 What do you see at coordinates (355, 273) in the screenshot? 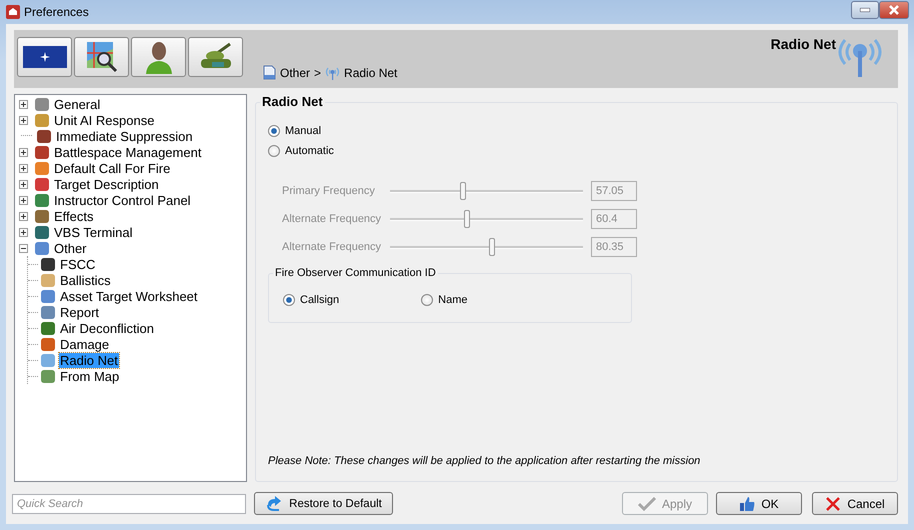
I see `group-title: Fire Observer Communication ID` at bounding box center [355, 273].